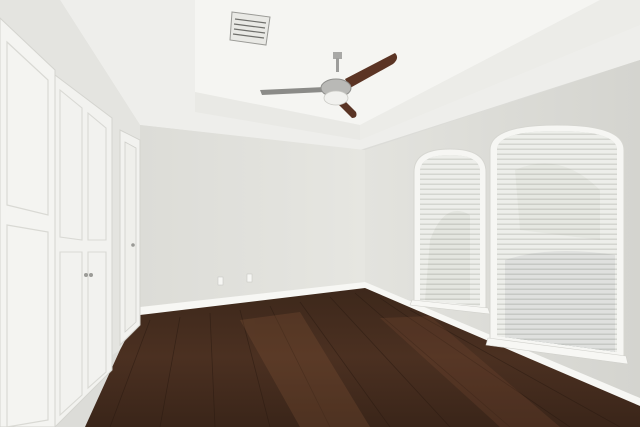 The width and height of the screenshot is (640, 427). What do you see at coordinates (130, 237) in the screenshot?
I see `interior-door` at bounding box center [130, 237].